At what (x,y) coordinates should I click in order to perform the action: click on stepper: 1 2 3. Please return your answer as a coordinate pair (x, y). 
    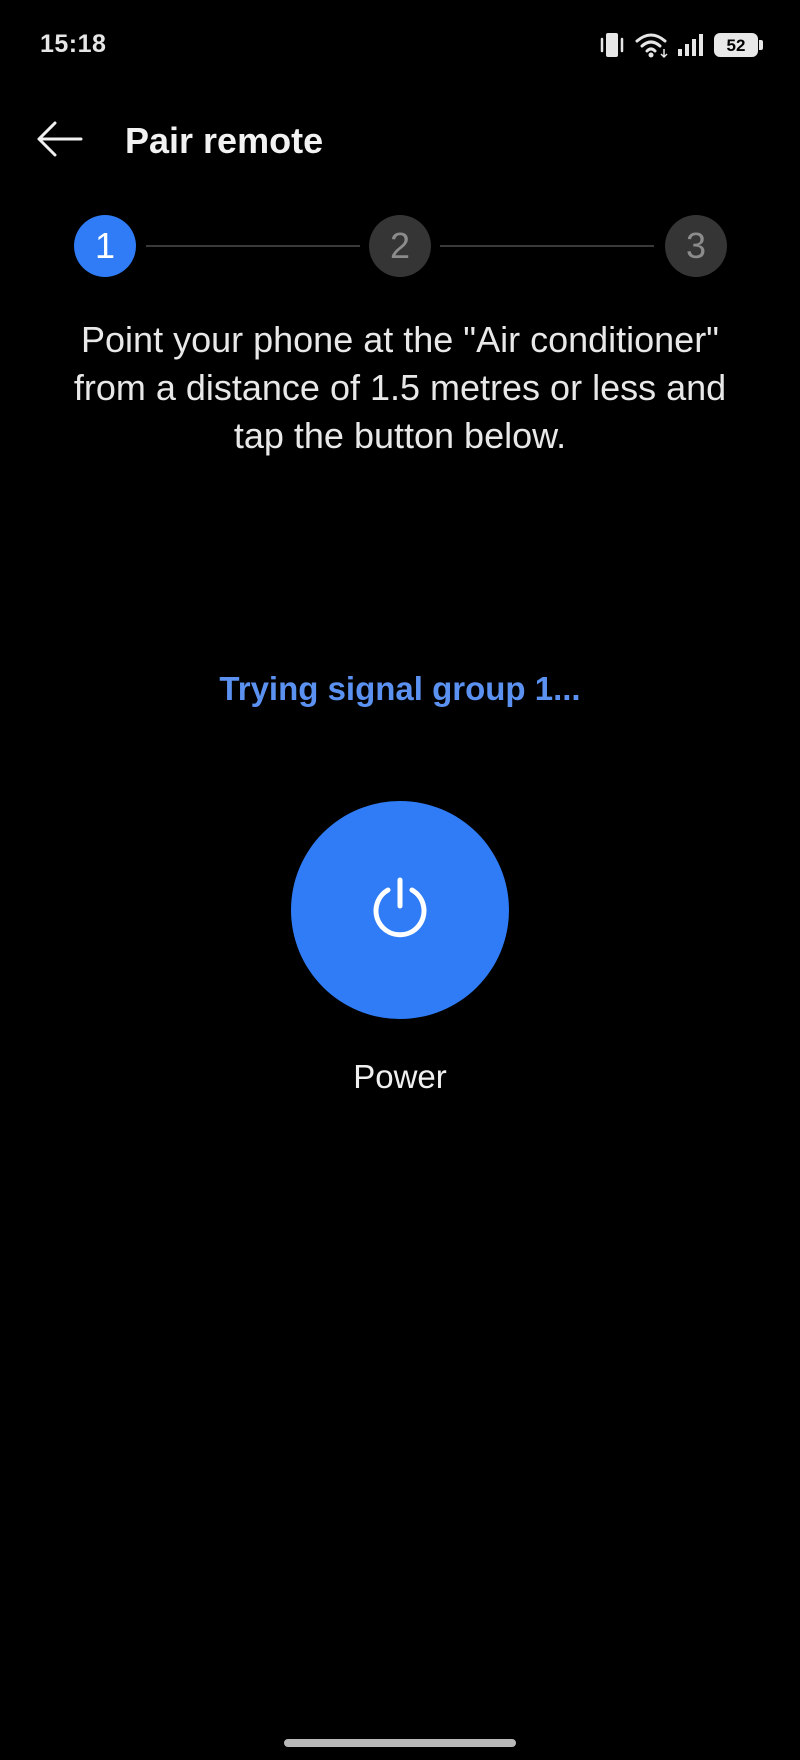
    Looking at the image, I should click on (400, 246).